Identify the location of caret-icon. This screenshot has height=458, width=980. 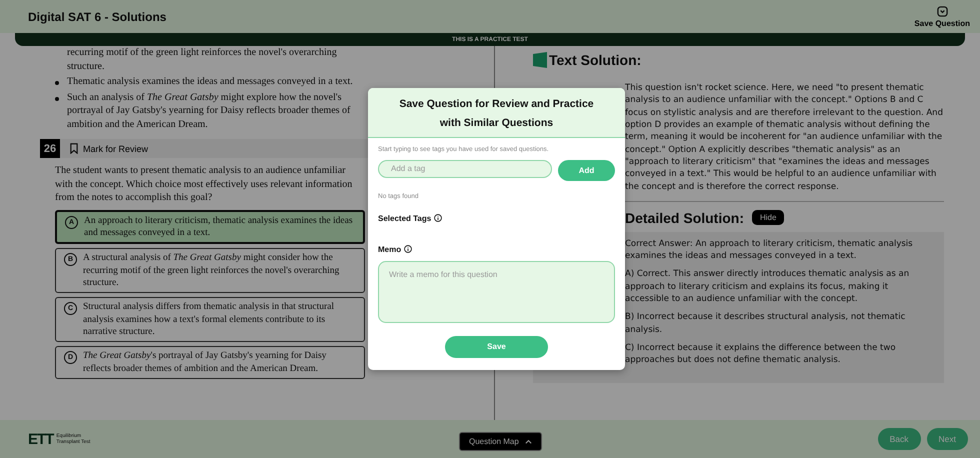
(528, 441).